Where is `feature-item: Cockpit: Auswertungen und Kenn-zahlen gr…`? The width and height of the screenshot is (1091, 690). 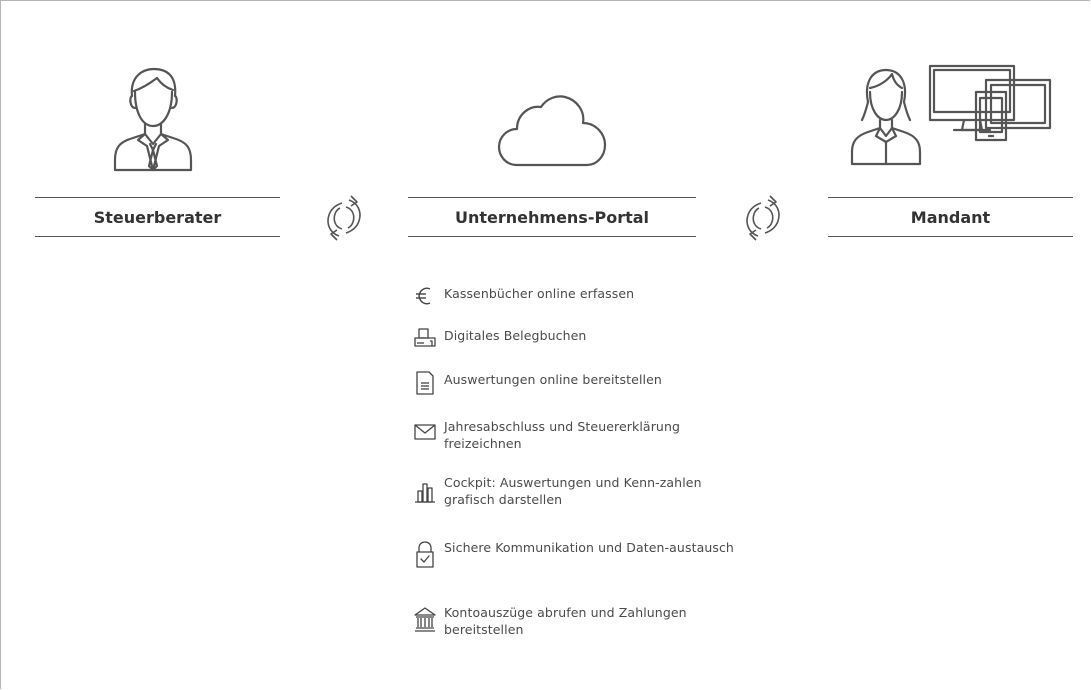 feature-item: Cockpit: Auswertungen und Kenn-zahlen gr… is located at coordinates (574, 491).